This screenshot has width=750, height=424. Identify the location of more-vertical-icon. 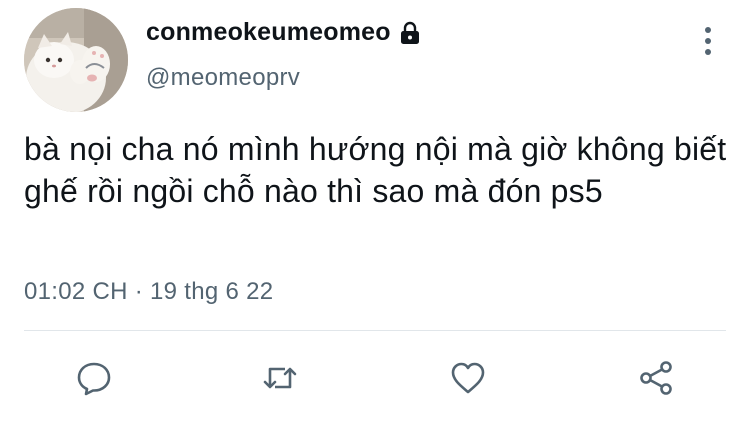
(708, 41).